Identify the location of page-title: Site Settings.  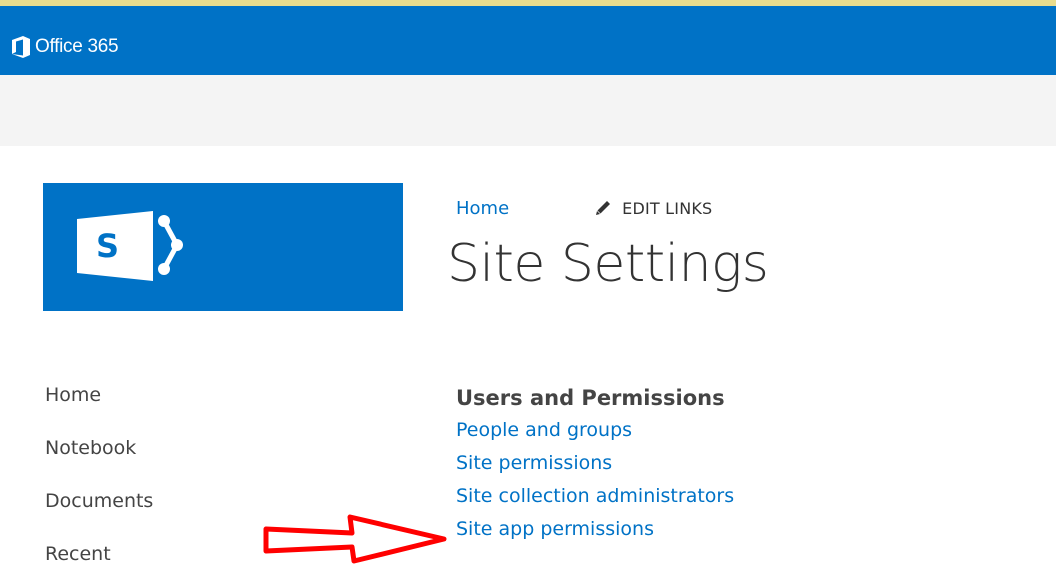
(608, 264).